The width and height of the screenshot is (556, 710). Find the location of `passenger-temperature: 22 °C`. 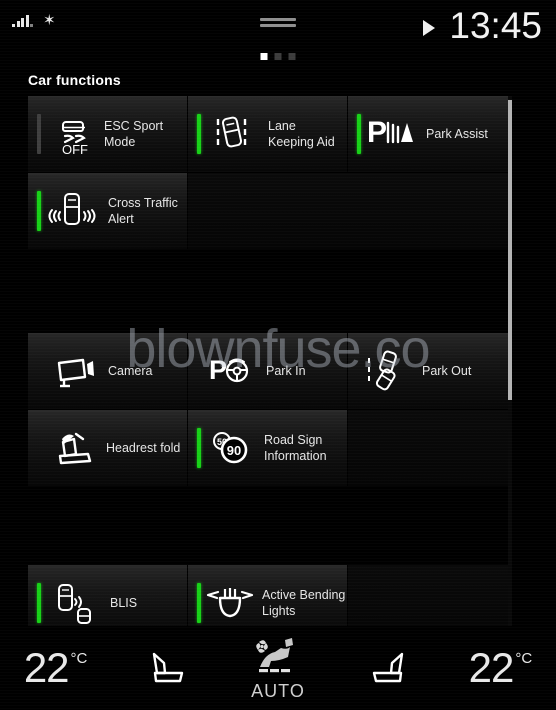

passenger-temperature: 22 °C is located at coordinates (501, 668).